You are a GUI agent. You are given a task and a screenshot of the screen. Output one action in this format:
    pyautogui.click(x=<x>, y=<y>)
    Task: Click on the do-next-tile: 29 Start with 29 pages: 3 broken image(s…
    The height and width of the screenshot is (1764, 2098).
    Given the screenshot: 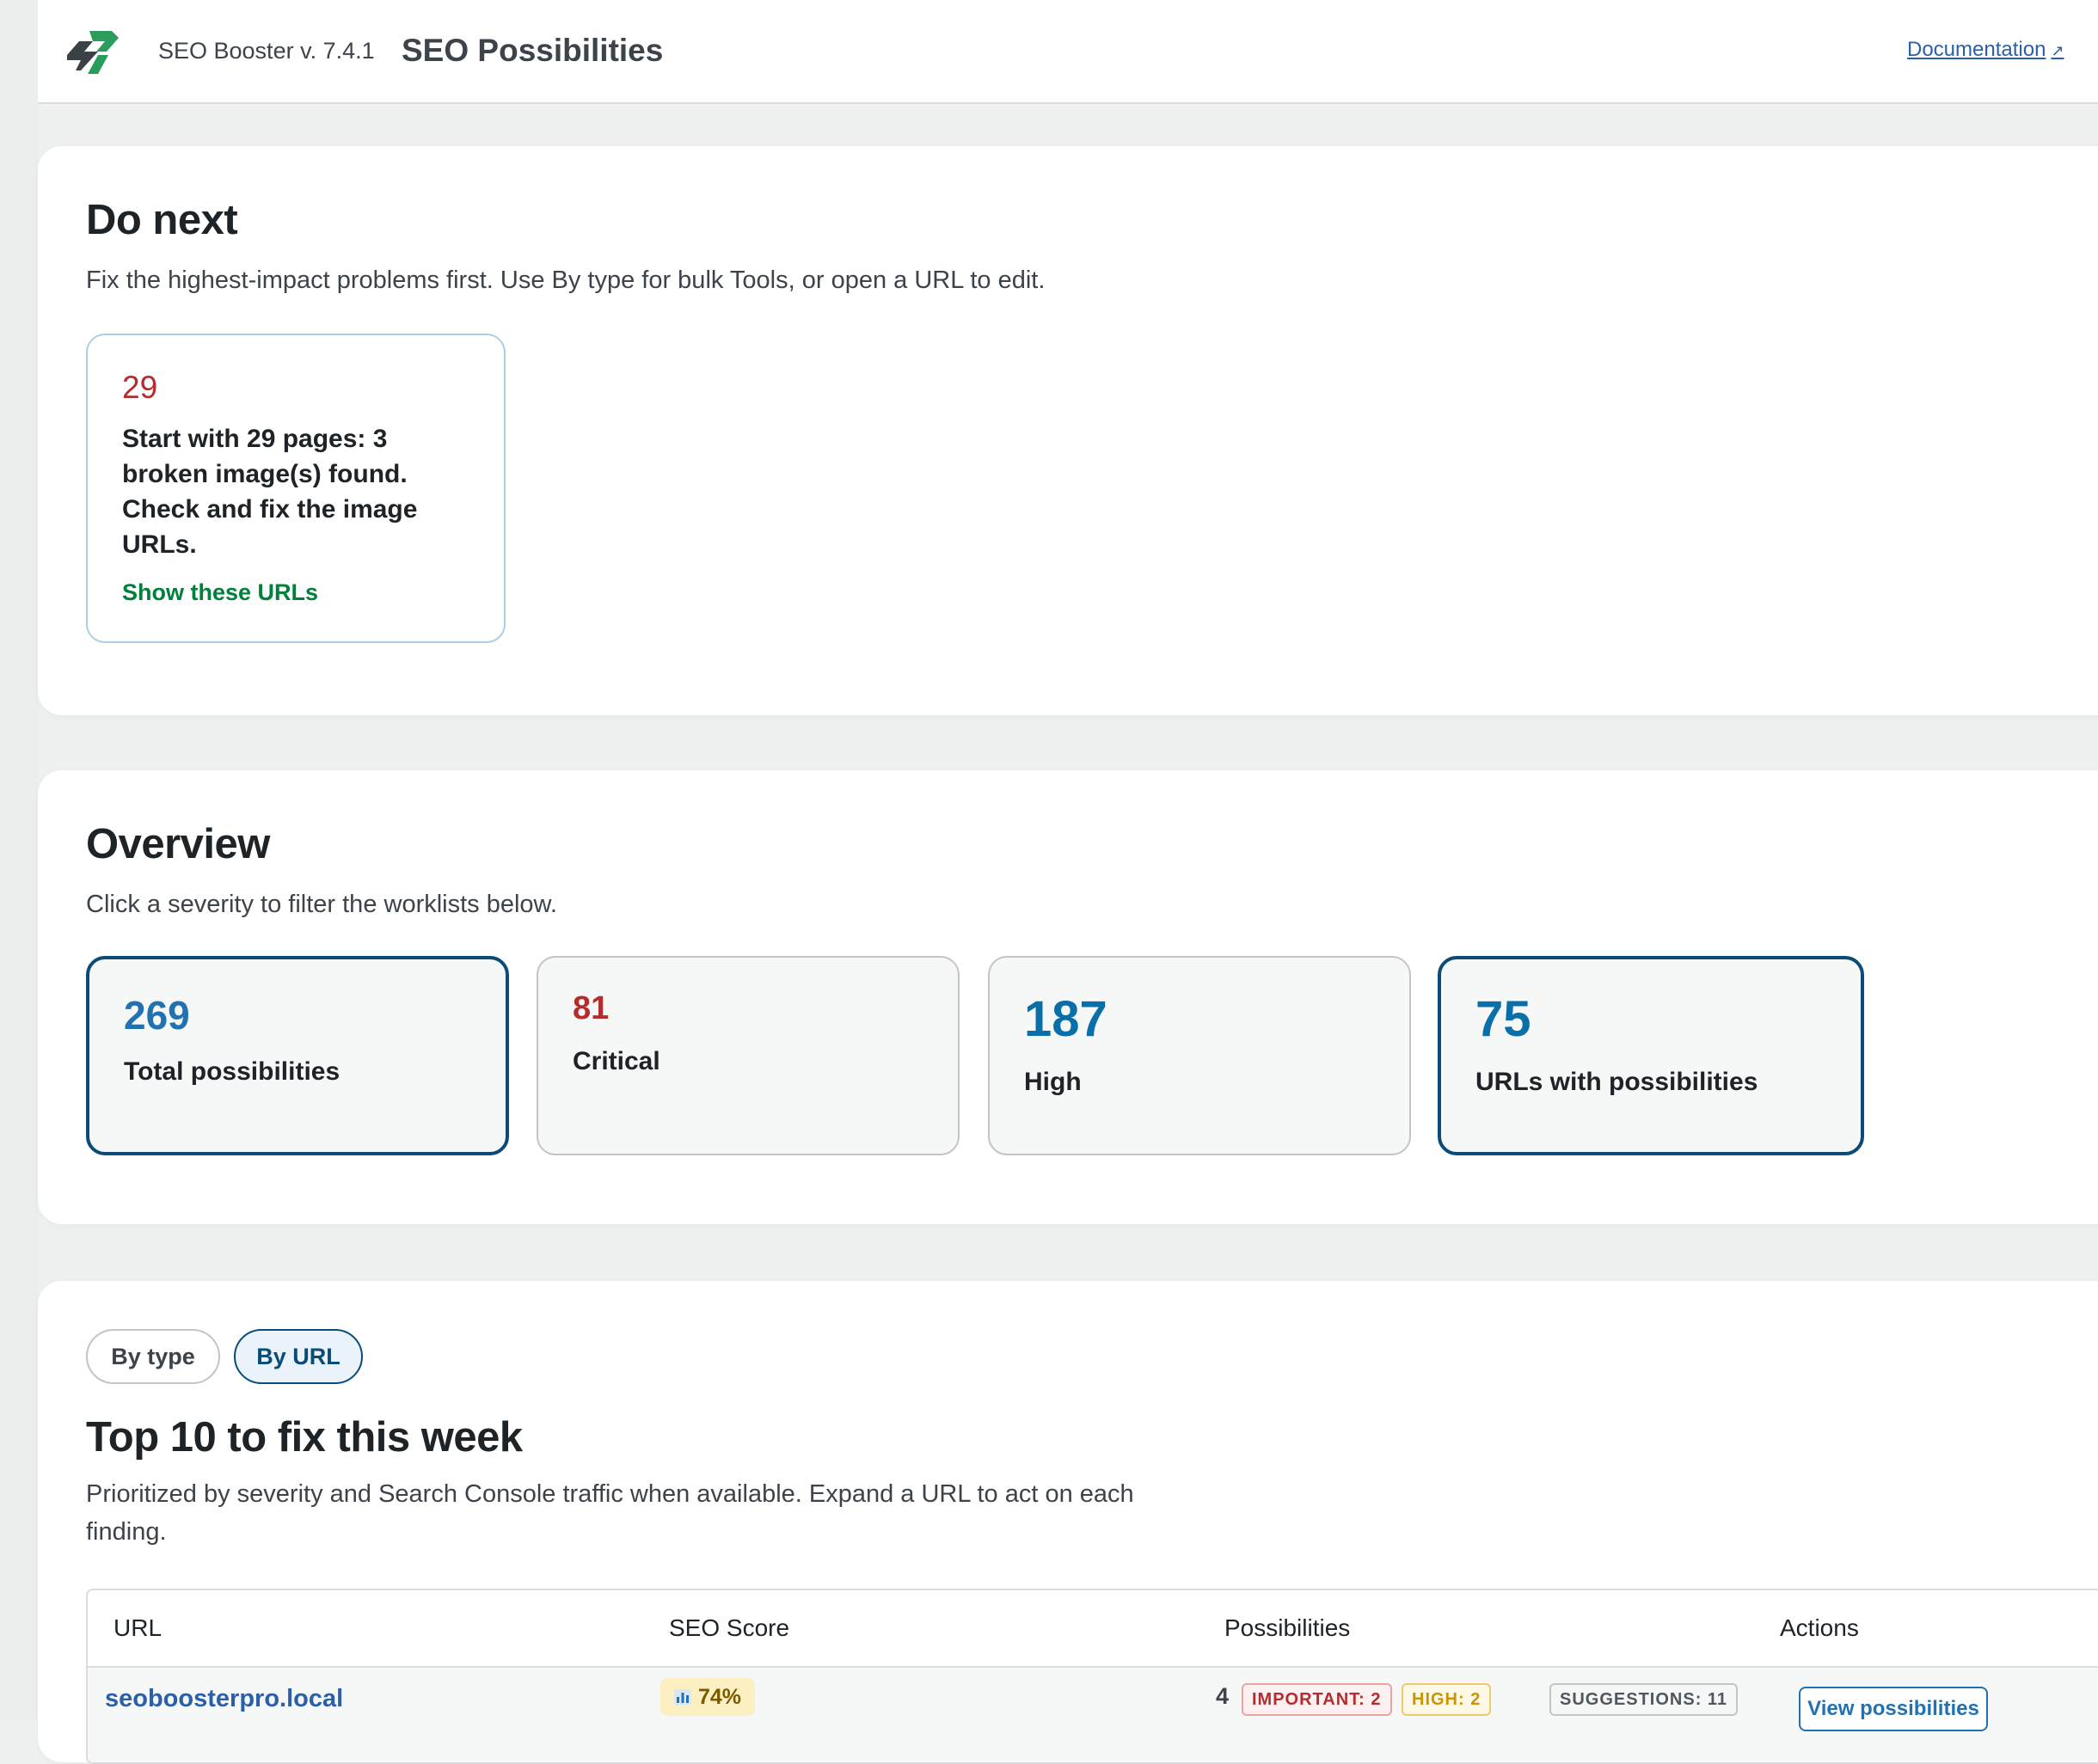 What is the action you would take?
    pyautogui.click(x=296, y=488)
    